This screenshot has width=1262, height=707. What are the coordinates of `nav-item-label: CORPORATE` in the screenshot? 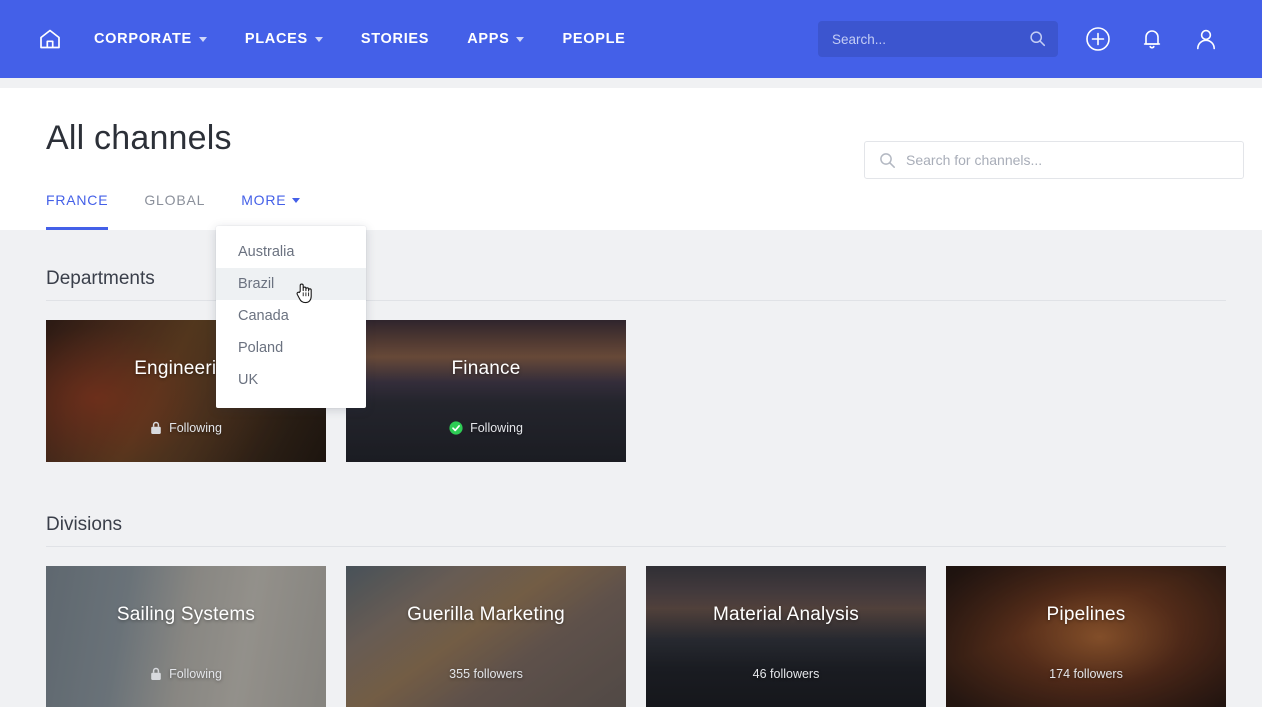 It's located at (143, 39).